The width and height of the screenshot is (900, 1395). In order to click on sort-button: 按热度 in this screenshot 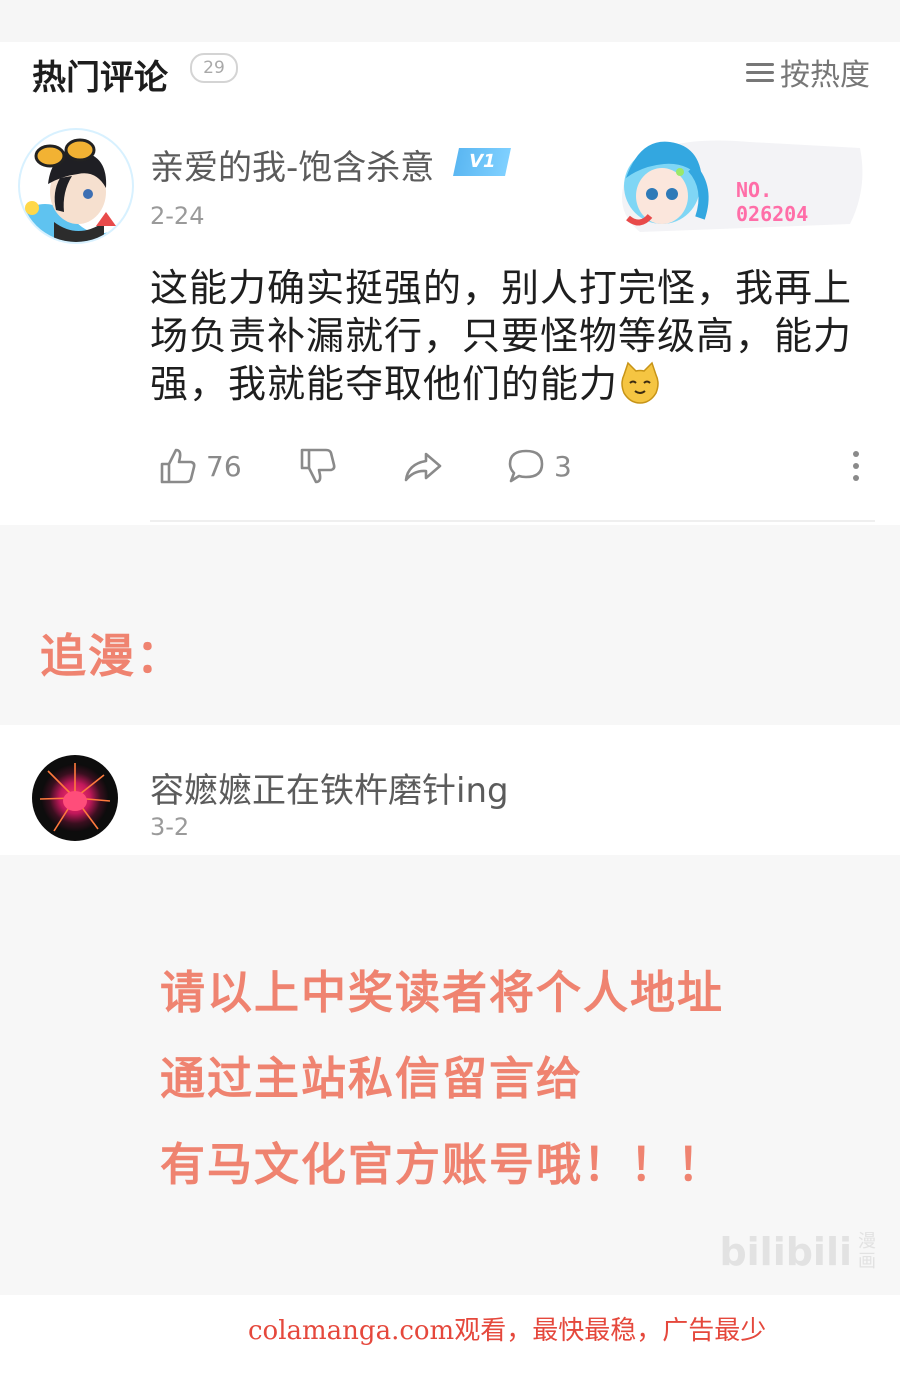, I will do `click(808, 72)`.